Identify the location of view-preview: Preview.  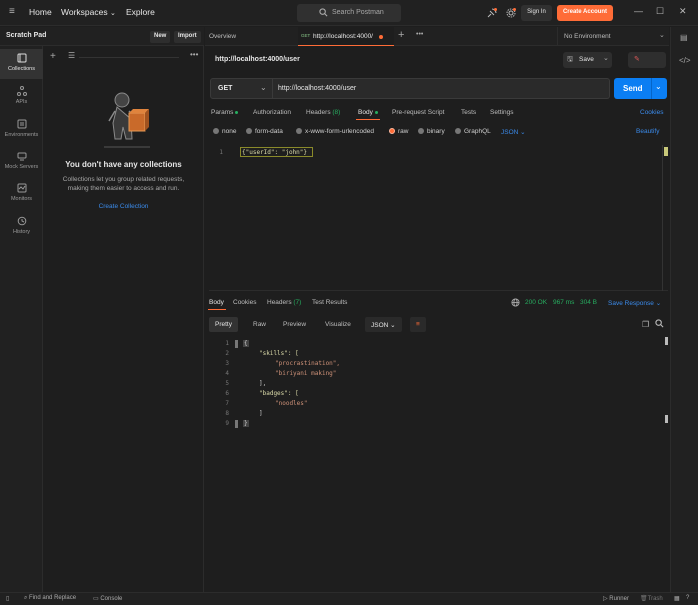
(294, 324).